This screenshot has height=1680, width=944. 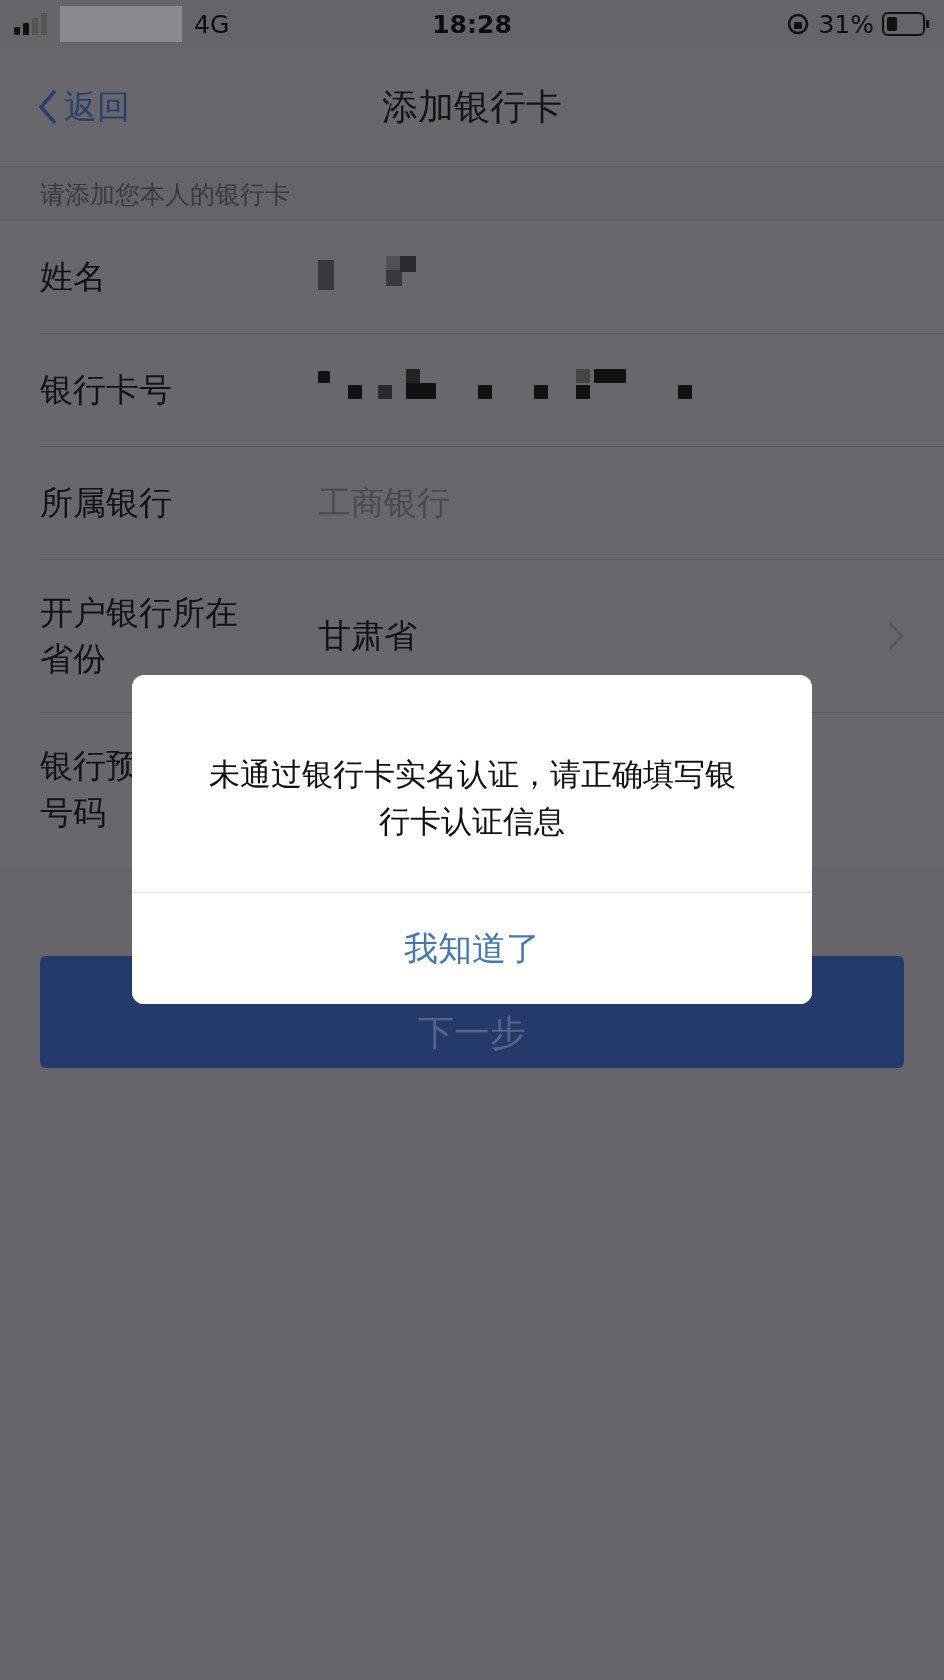 What do you see at coordinates (31, 24) in the screenshot?
I see `signal-icon` at bounding box center [31, 24].